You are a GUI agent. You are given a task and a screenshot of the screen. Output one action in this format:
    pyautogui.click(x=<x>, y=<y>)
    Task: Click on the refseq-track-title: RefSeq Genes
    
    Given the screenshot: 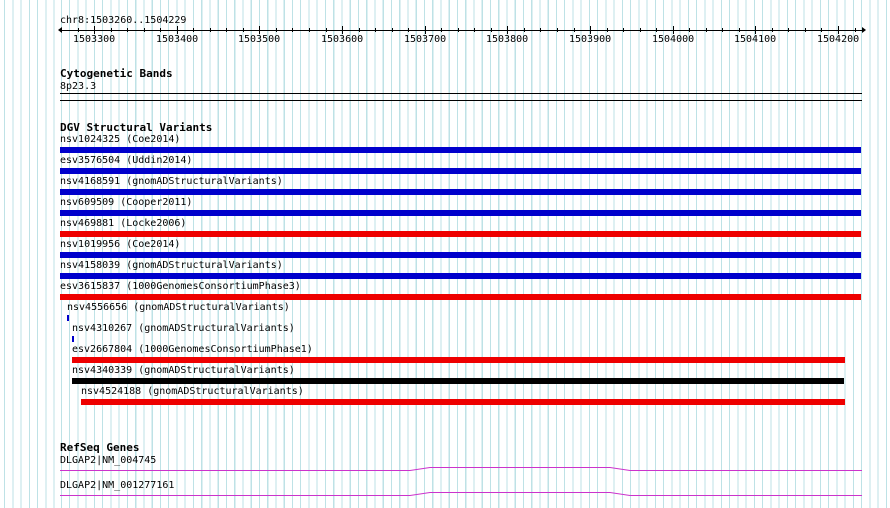 What is the action you would take?
    pyautogui.click(x=99, y=447)
    